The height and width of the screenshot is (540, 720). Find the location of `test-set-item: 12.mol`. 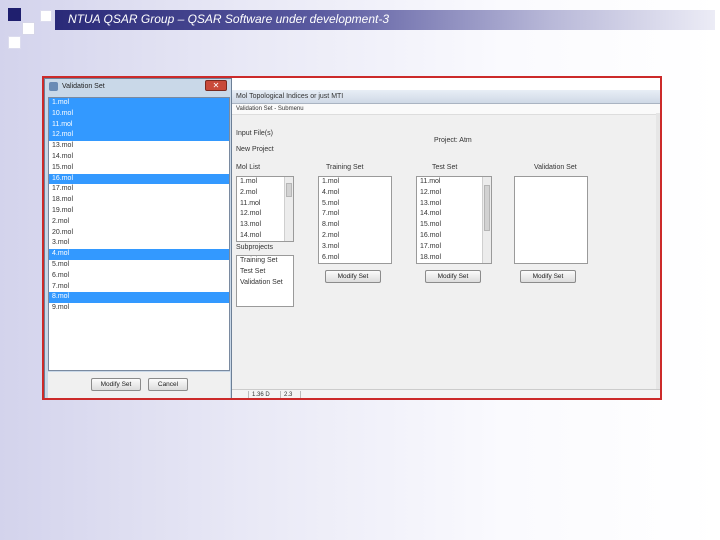

test-set-item: 12.mol is located at coordinates (454, 193).